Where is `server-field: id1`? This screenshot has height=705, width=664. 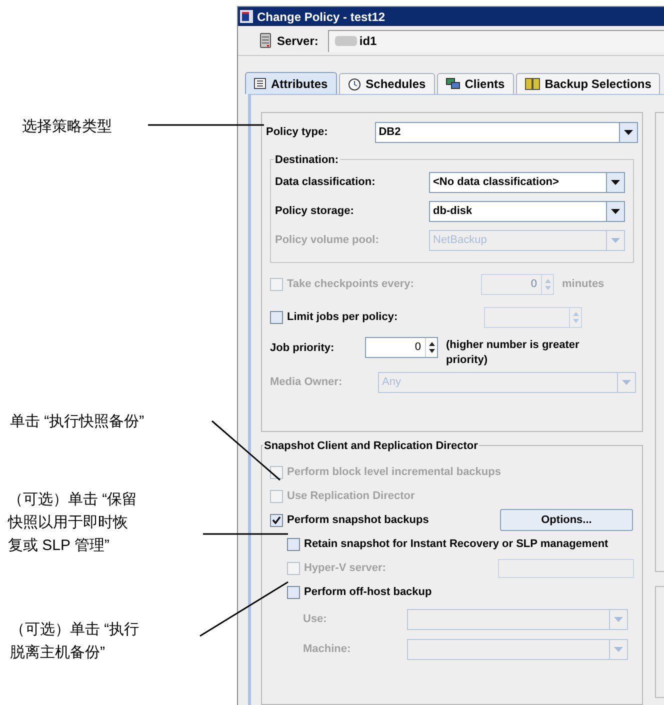 server-field: id1 is located at coordinates (496, 41).